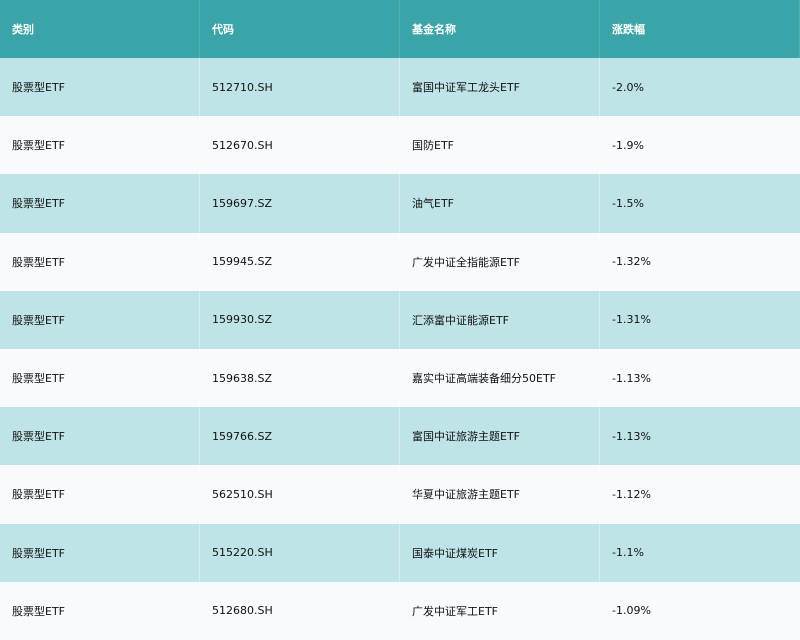 The width and height of the screenshot is (800, 640). Describe the element at coordinates (300, 319) in the screenshot. I see `cell-code: 159930.SZ` at that location.